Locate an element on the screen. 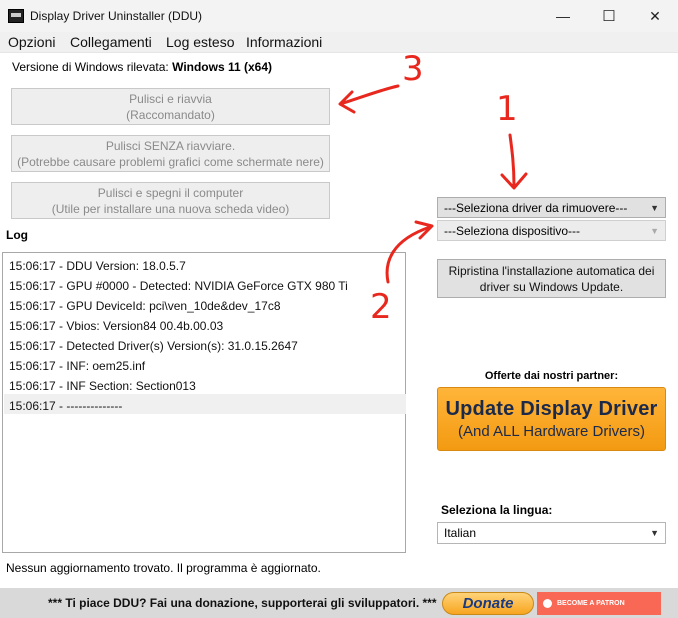 This screenshot has width=678, height=618. annotation-2: 2 is located at coordinates (381, 307).